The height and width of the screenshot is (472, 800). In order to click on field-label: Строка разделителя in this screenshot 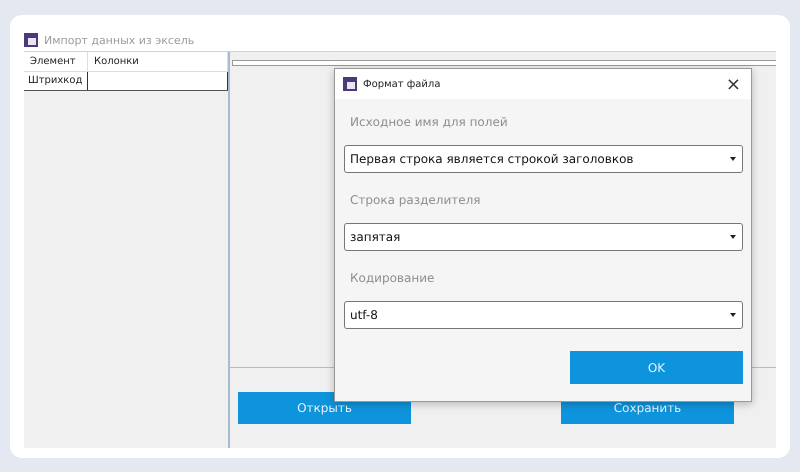, I will do `click(415, 200)`.